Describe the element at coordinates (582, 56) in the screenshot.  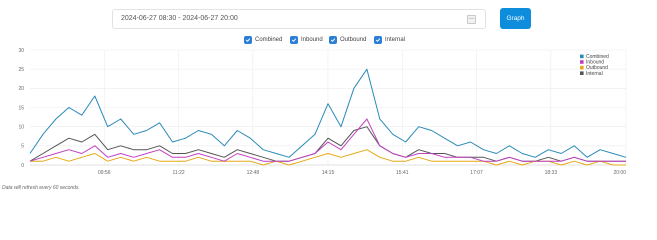
I see `legend-swatch-combined` at that location.